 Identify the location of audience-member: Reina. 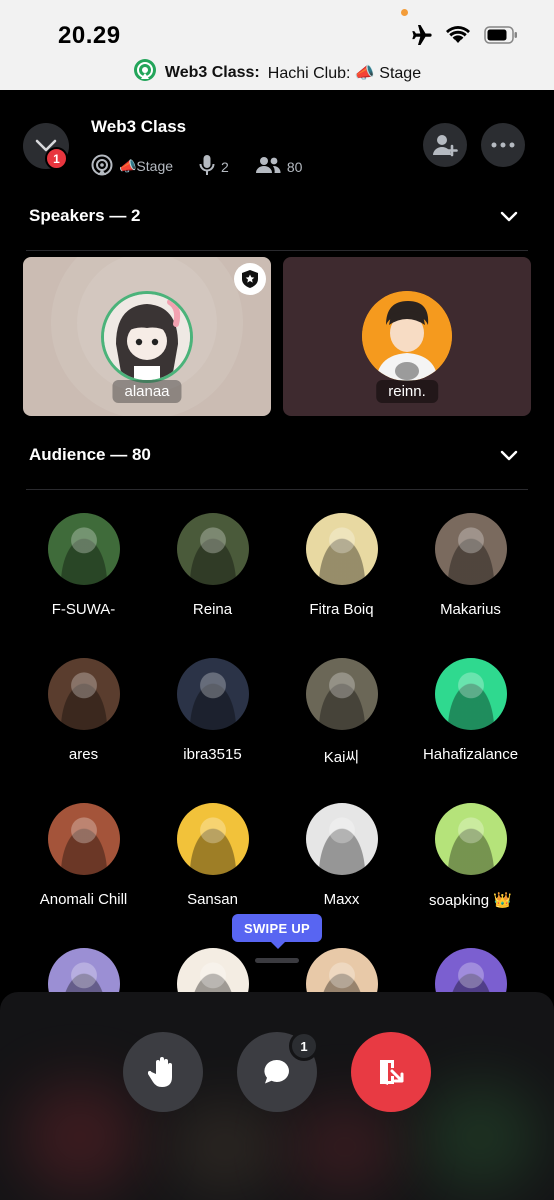
(212, 565).